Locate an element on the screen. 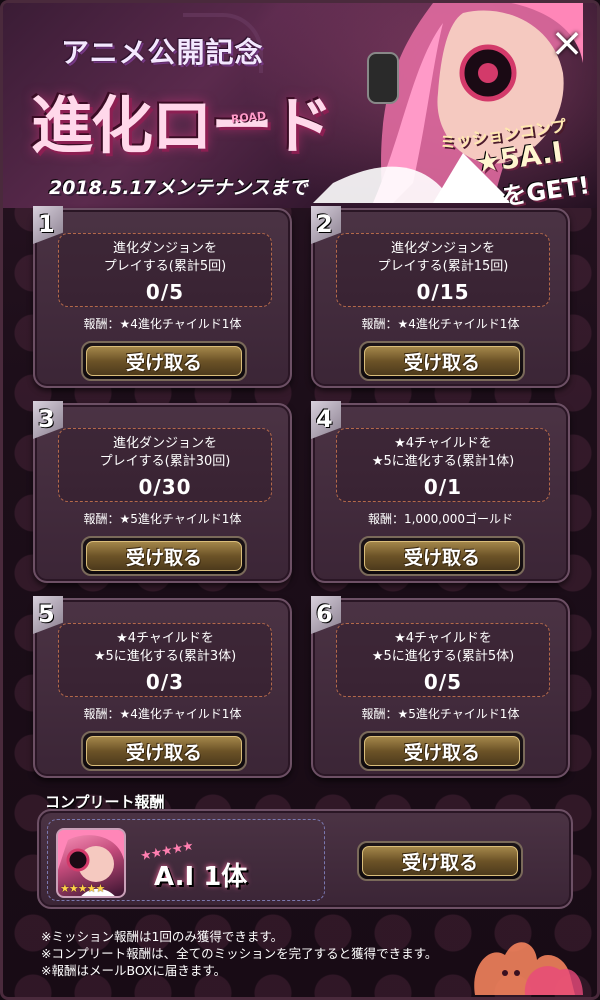 The height and width of the screenshot is (1000, 600). event-subtitle: アニメ公開記念 is located at coordinates (162, 52).